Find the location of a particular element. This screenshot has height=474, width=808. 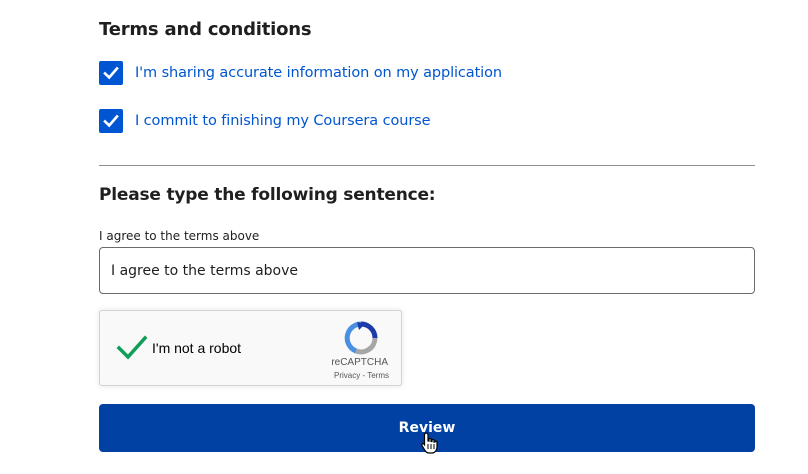

commit-course-checkbox-row: I commit to finishing my Coursera course is located at coordinates (265, 121).